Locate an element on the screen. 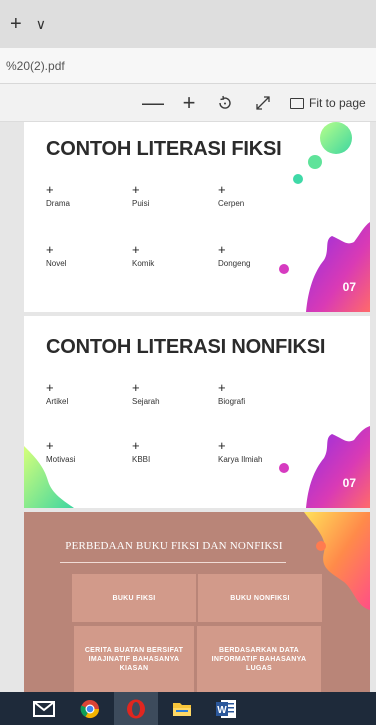  item-label: Sejarah is located at coordinates (146, 401).